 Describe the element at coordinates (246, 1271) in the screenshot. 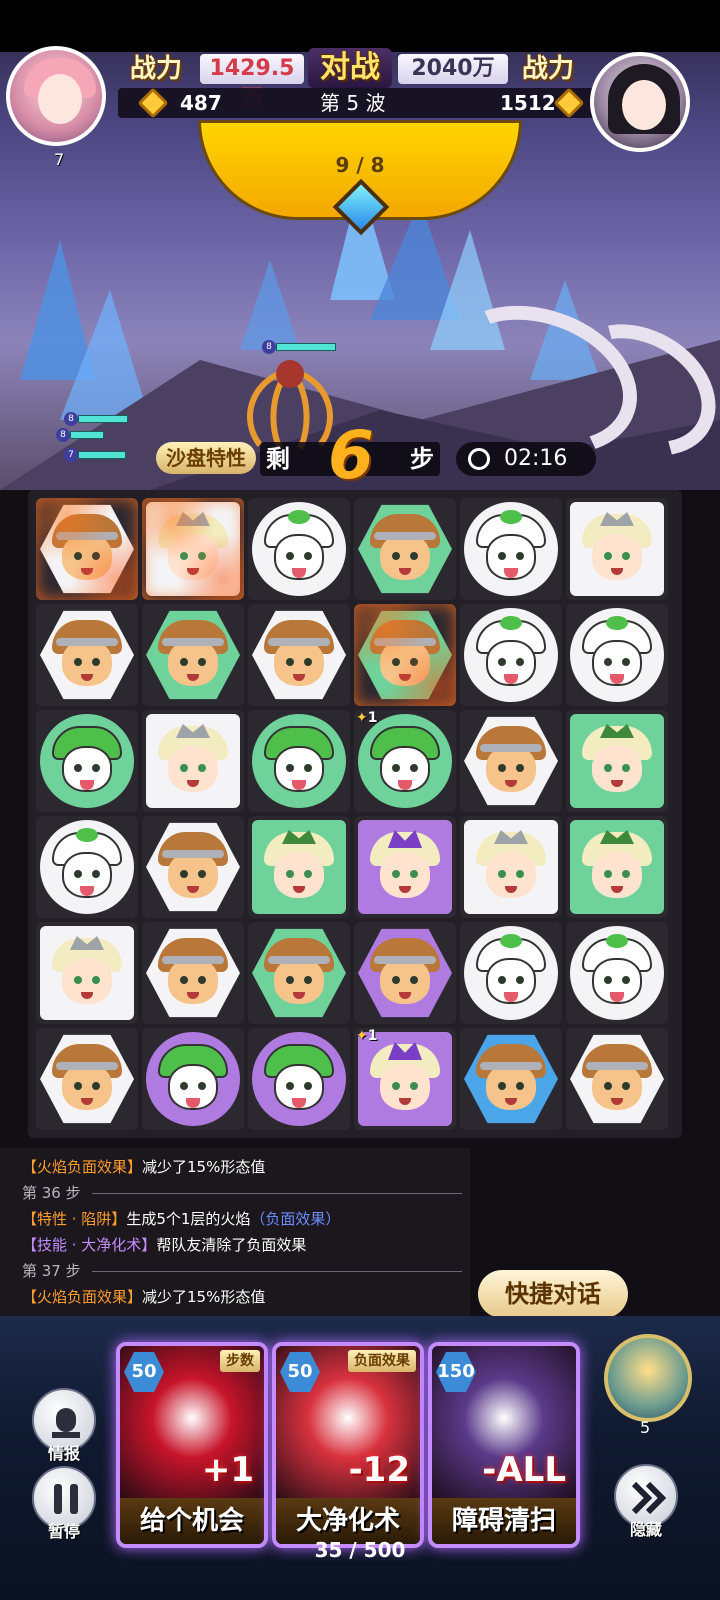

I see `log-step-divider: 第 37 步` at that location.